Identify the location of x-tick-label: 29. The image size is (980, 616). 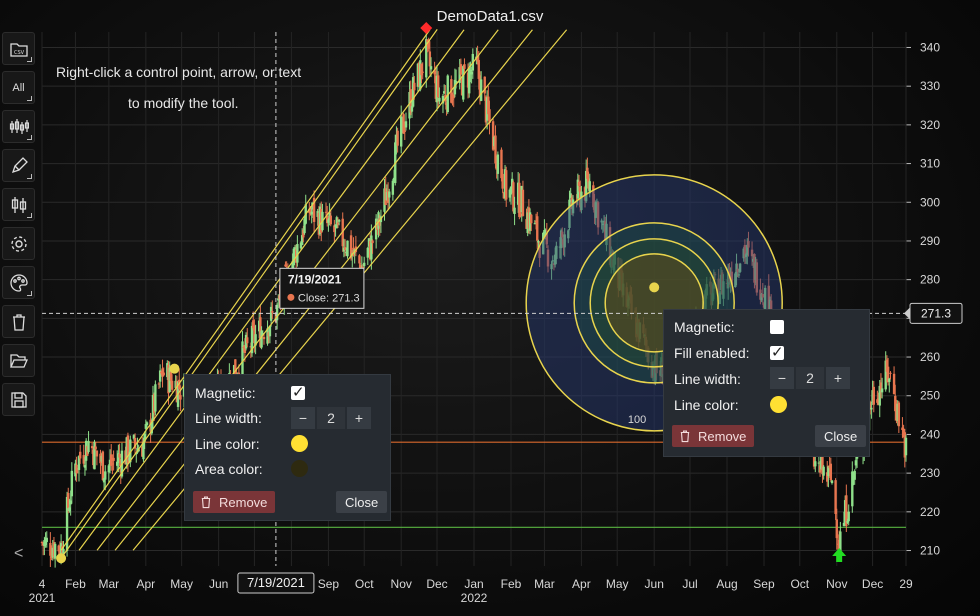
(906, 584).